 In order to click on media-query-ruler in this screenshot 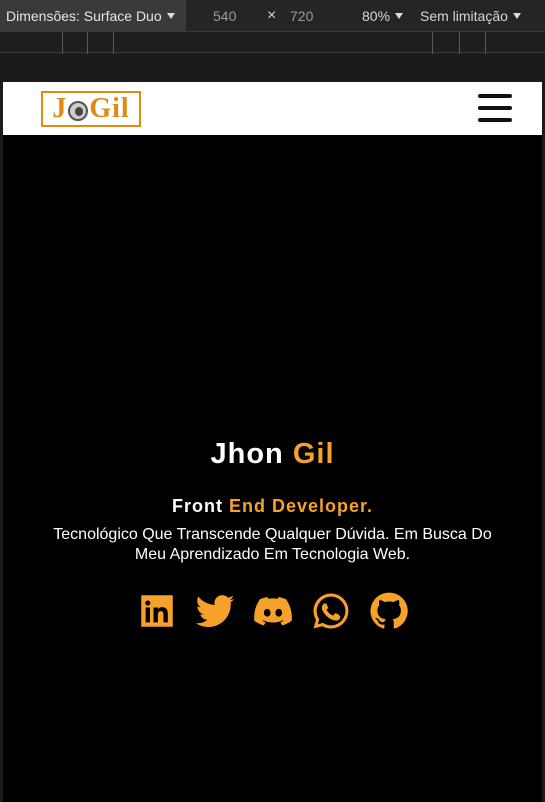, I will do `click(272, 42)`.